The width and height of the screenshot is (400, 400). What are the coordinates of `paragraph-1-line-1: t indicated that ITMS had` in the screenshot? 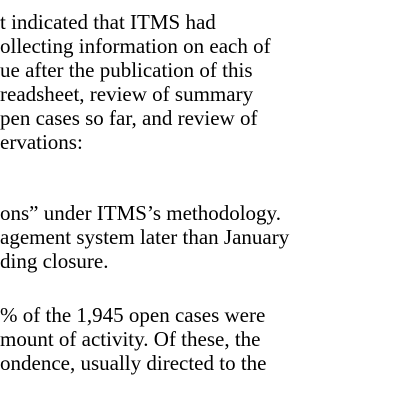 It's located at (108, 22).